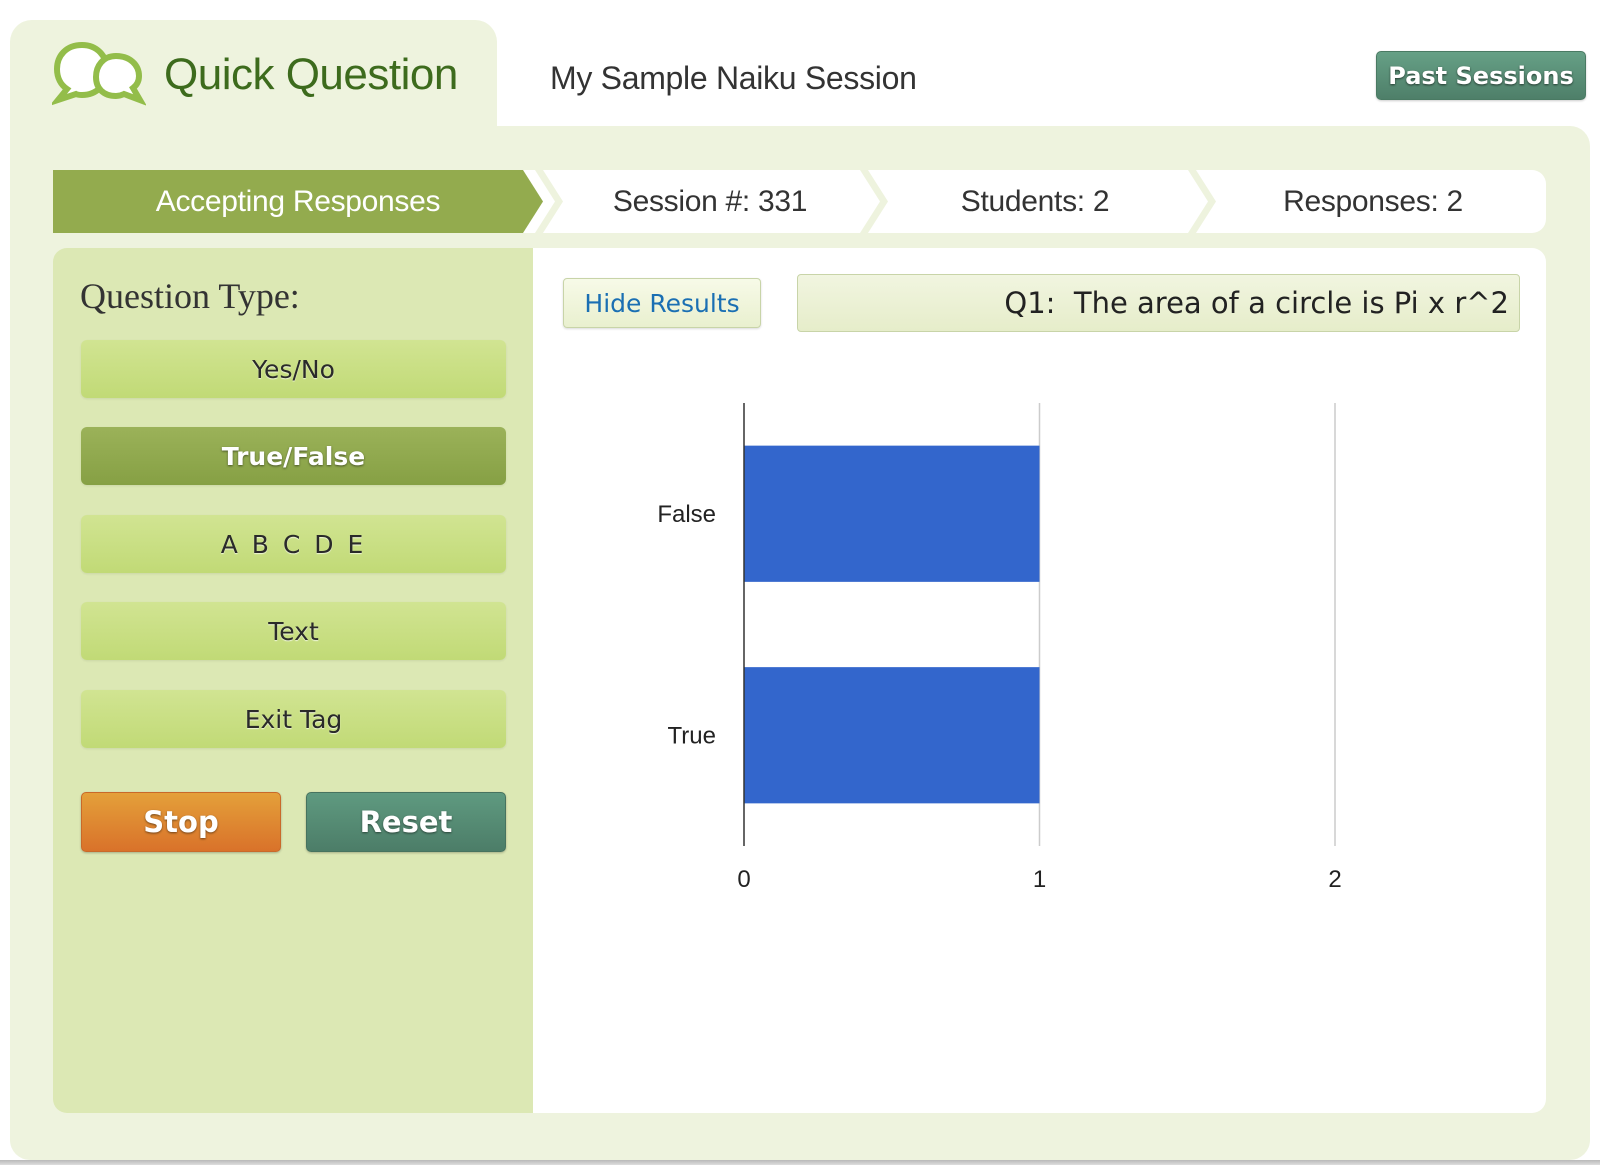  I want to click on question-type-exit-tag: Exit Tag, so click(293, 719).